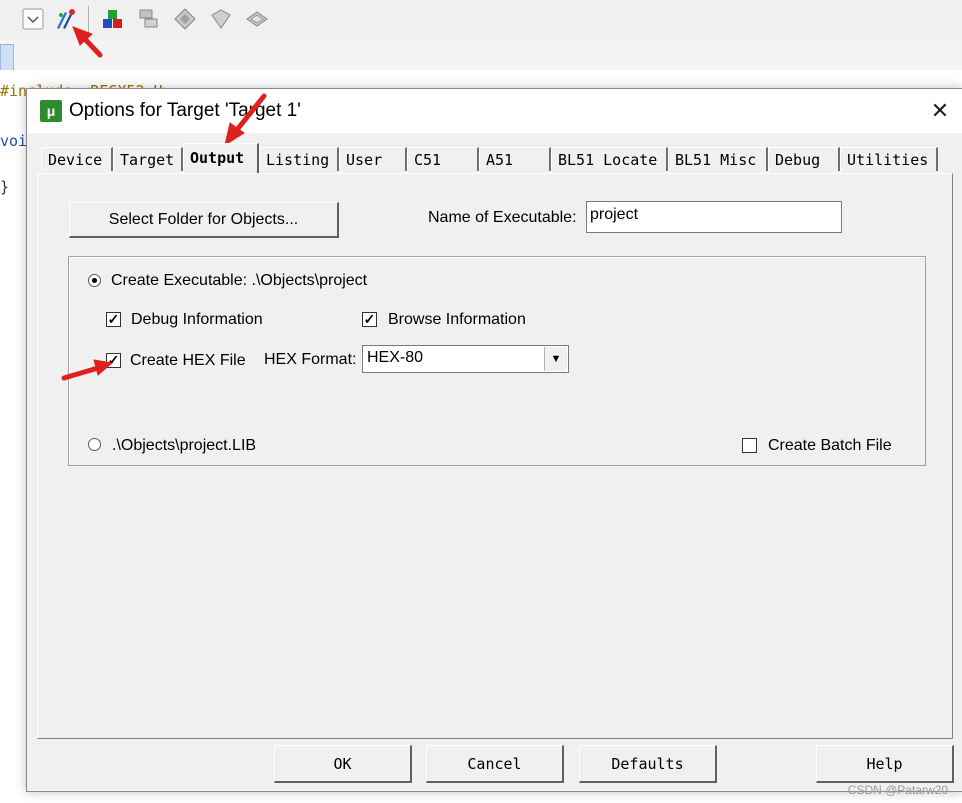 This screenshot has width=962, height=803. What do you see at coordinates (494, 111) in the screenshot?
I see `dialog-titlebar: μ Options for Target 'Target 1' ✕` at bounding box center [494, 111].